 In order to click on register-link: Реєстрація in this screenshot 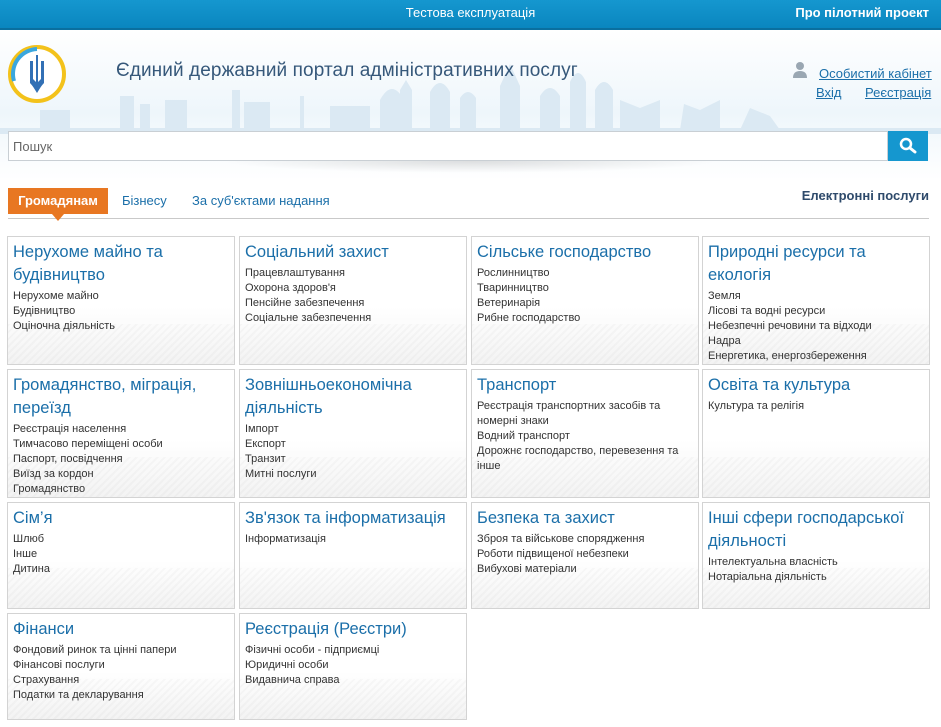, I will do `click(898, 92)`.